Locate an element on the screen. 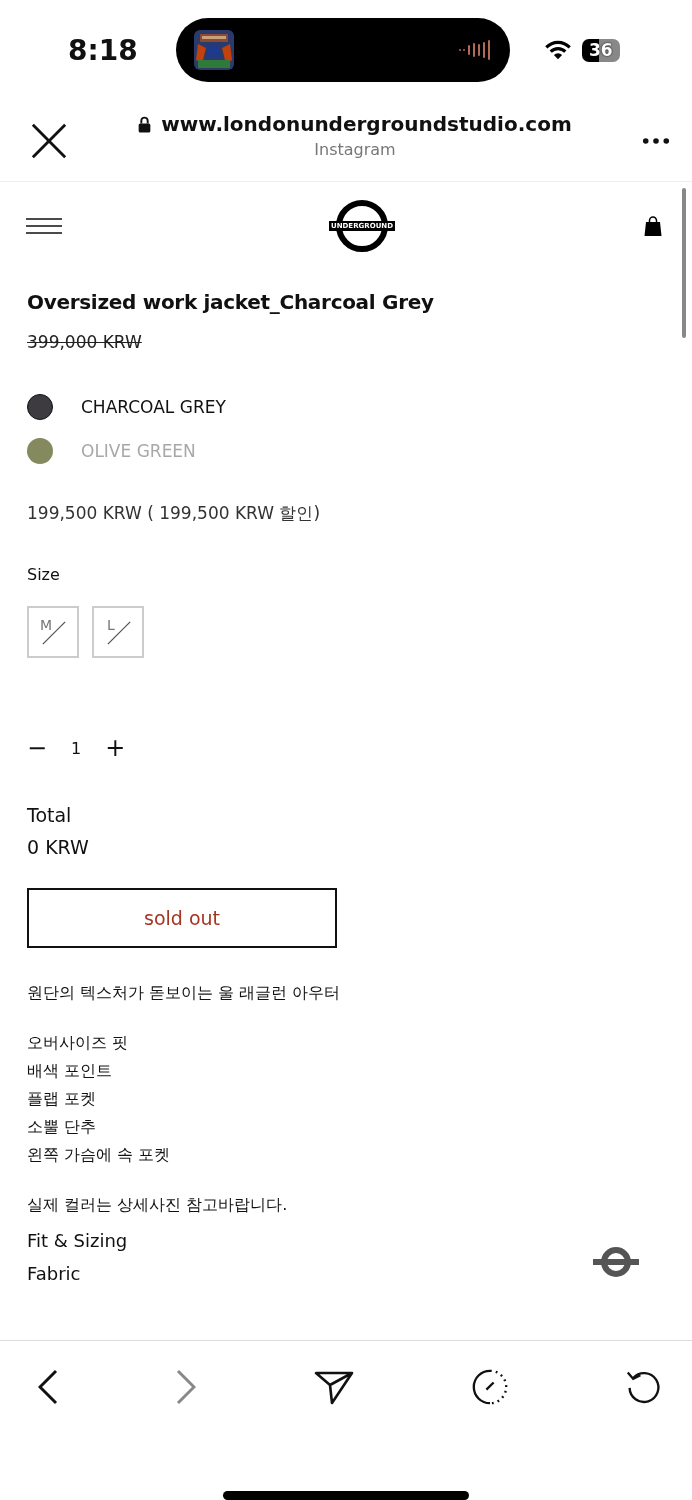 This screenshot has height=1500, width=692. sale-price: 199,500 KRW ( 199,500 KRW 할인) is located at coordinates (174, 513).